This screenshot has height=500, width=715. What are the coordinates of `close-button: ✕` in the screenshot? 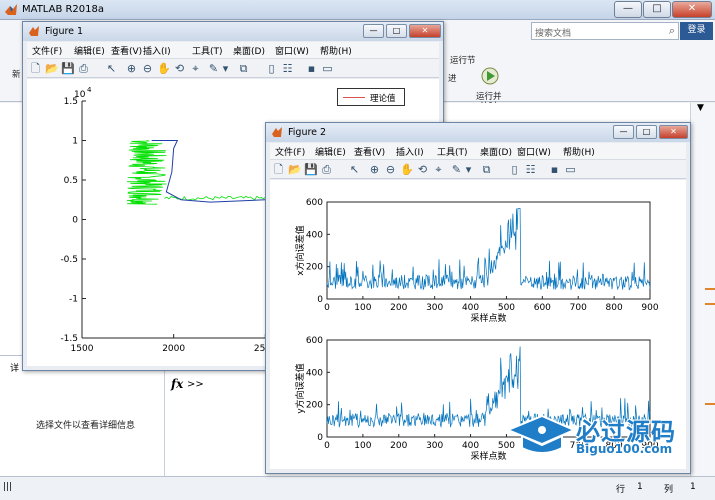 It's located at (692, 9).